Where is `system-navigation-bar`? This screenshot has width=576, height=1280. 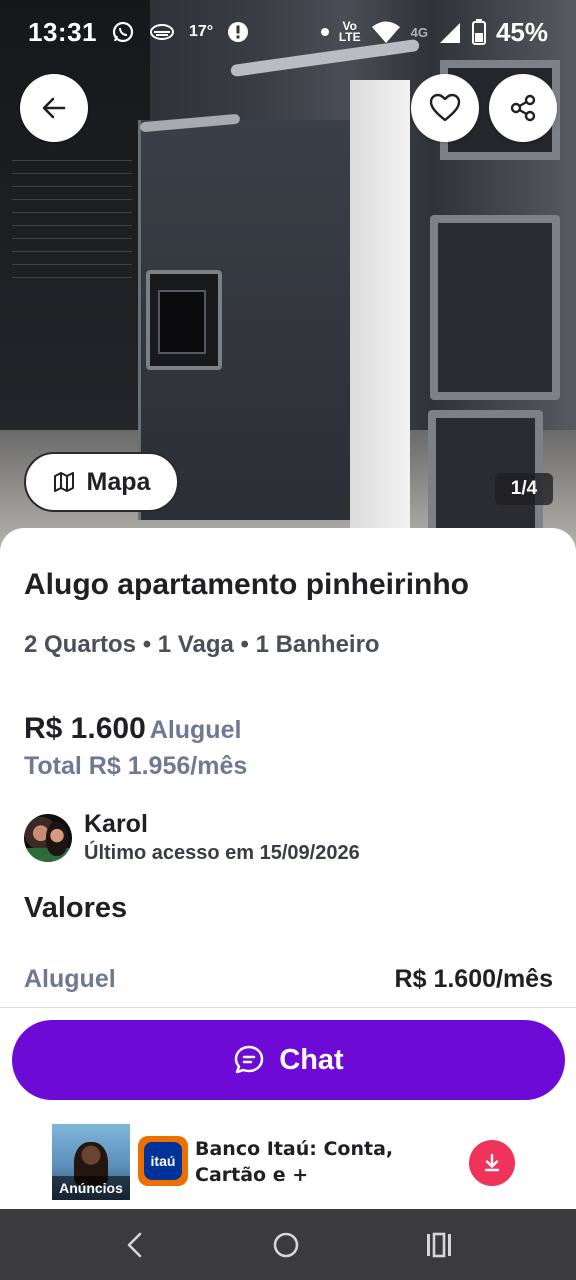
system-navigation-bar is located at coordinates (288, 1244).